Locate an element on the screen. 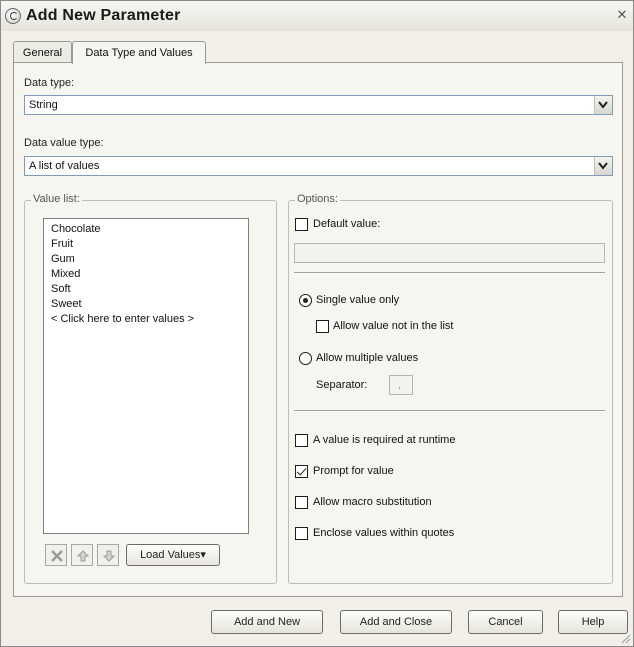 The width and height of the screenshot is (634, 647). value-list-legend: Value list: is located at coordinates (56, 199).